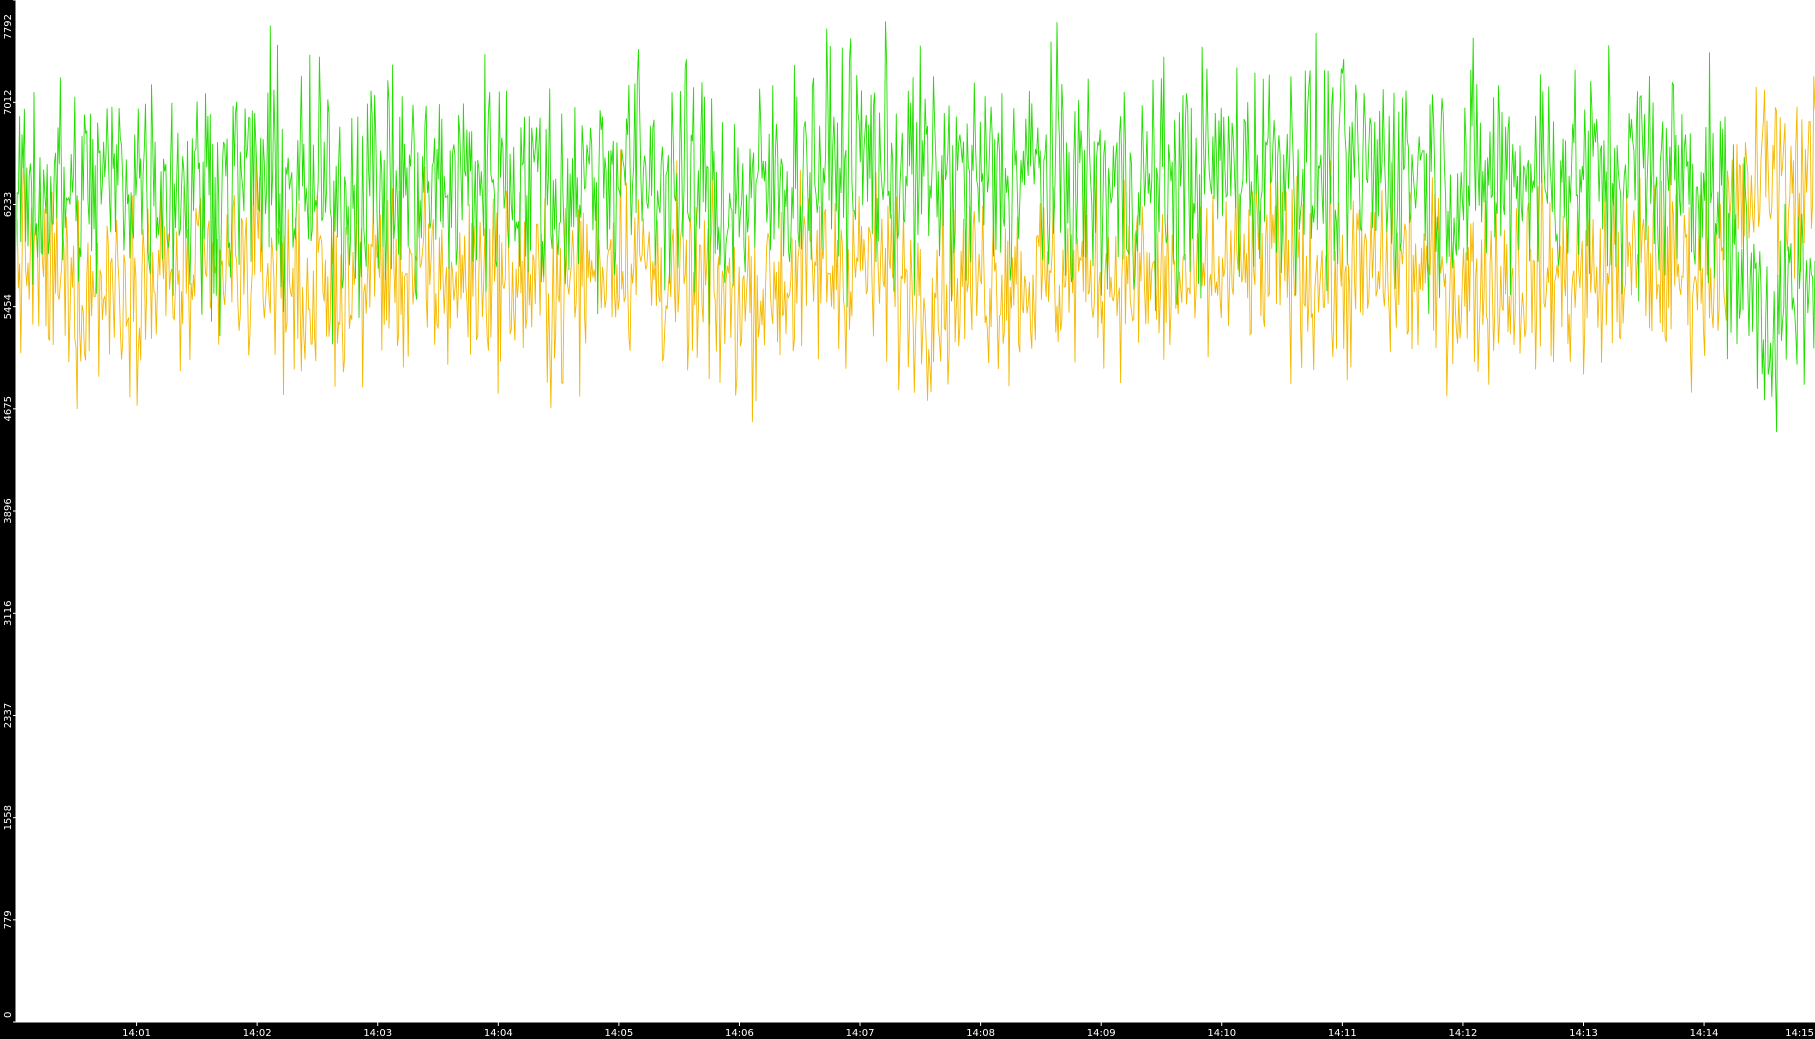  What do you see at coordinates (8, 408) in the screenshot?
I see `y-tick-label: 4675` at bounding box center [8, 408].